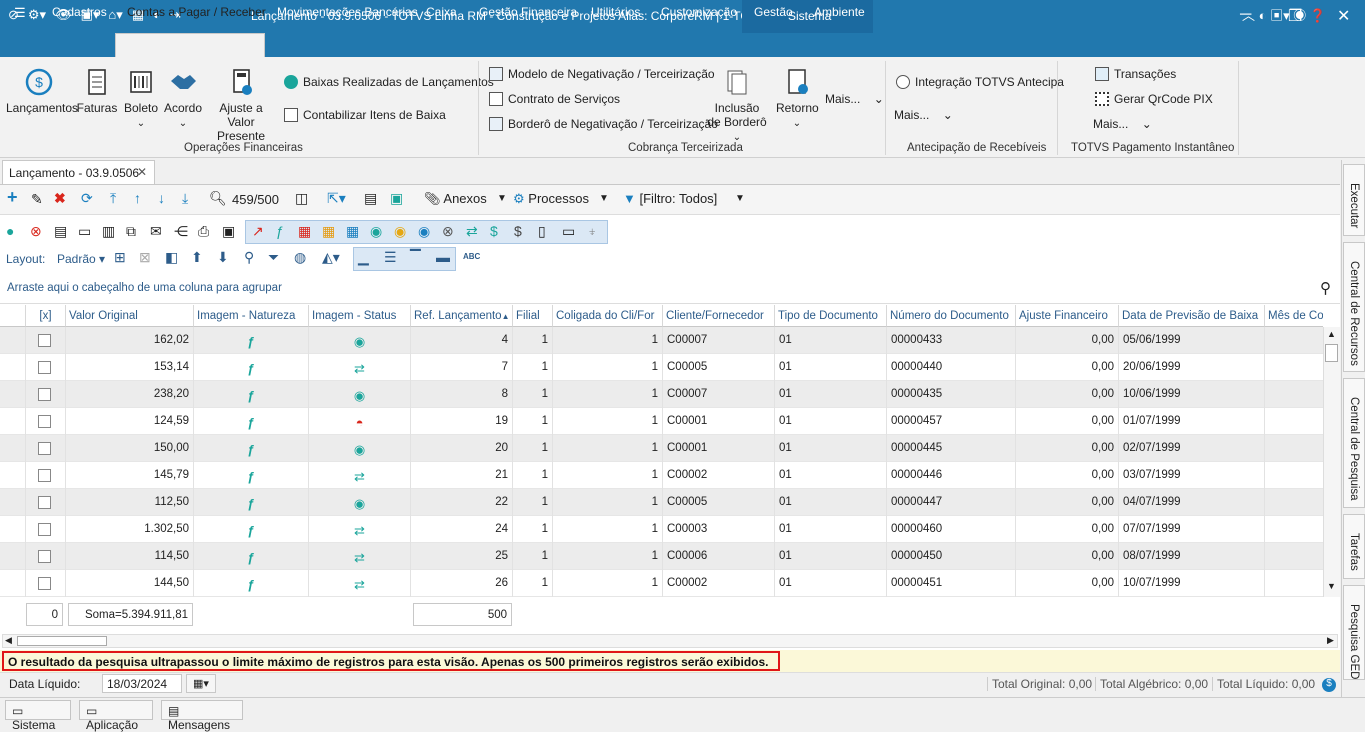 The image size is (1365, 732). Describe the element at coordinates (130, 316) in the screenshot. I see `header-valor-original: Valor Original` at that location.